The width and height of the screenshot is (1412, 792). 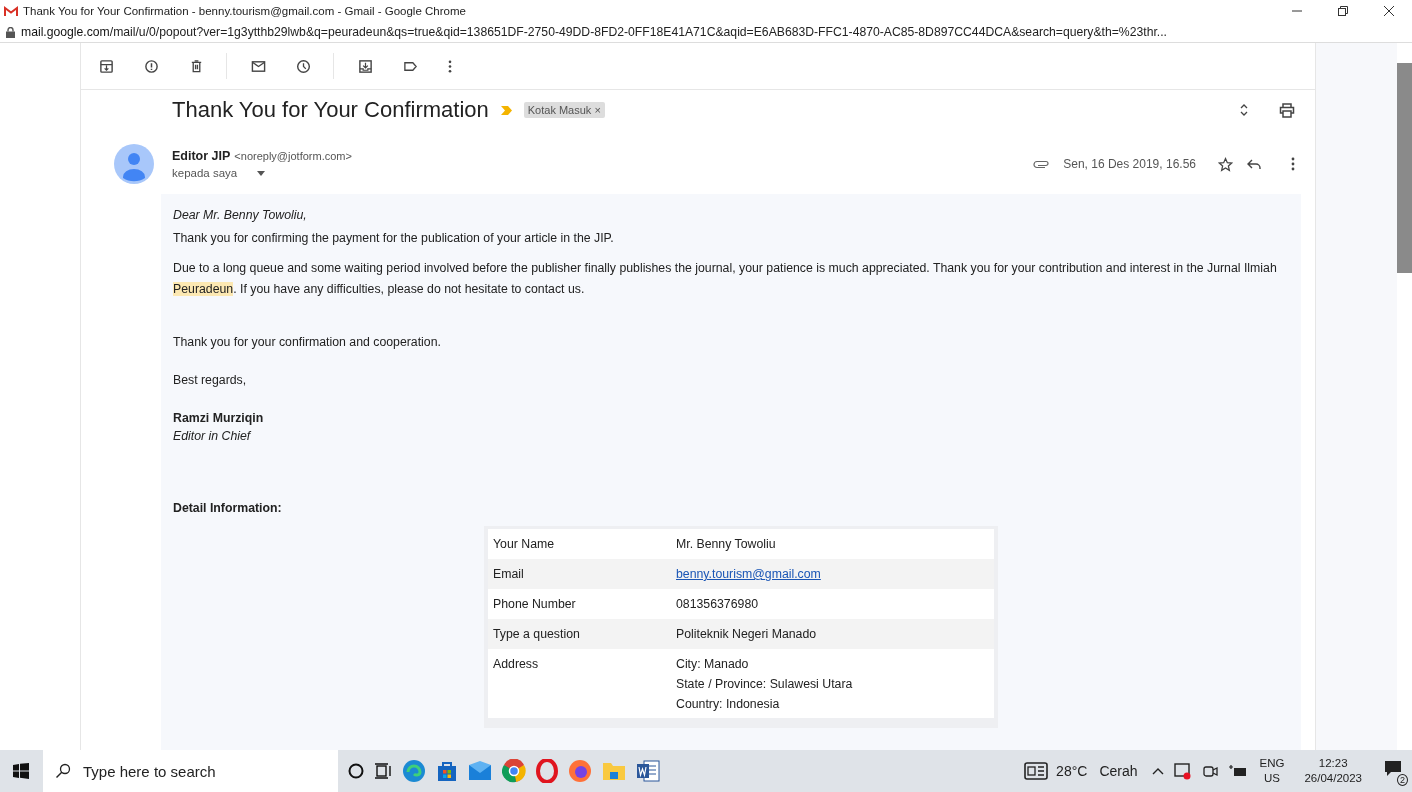 I want to click on detail-heading: Detail Information:, so click(x=228, y=508).